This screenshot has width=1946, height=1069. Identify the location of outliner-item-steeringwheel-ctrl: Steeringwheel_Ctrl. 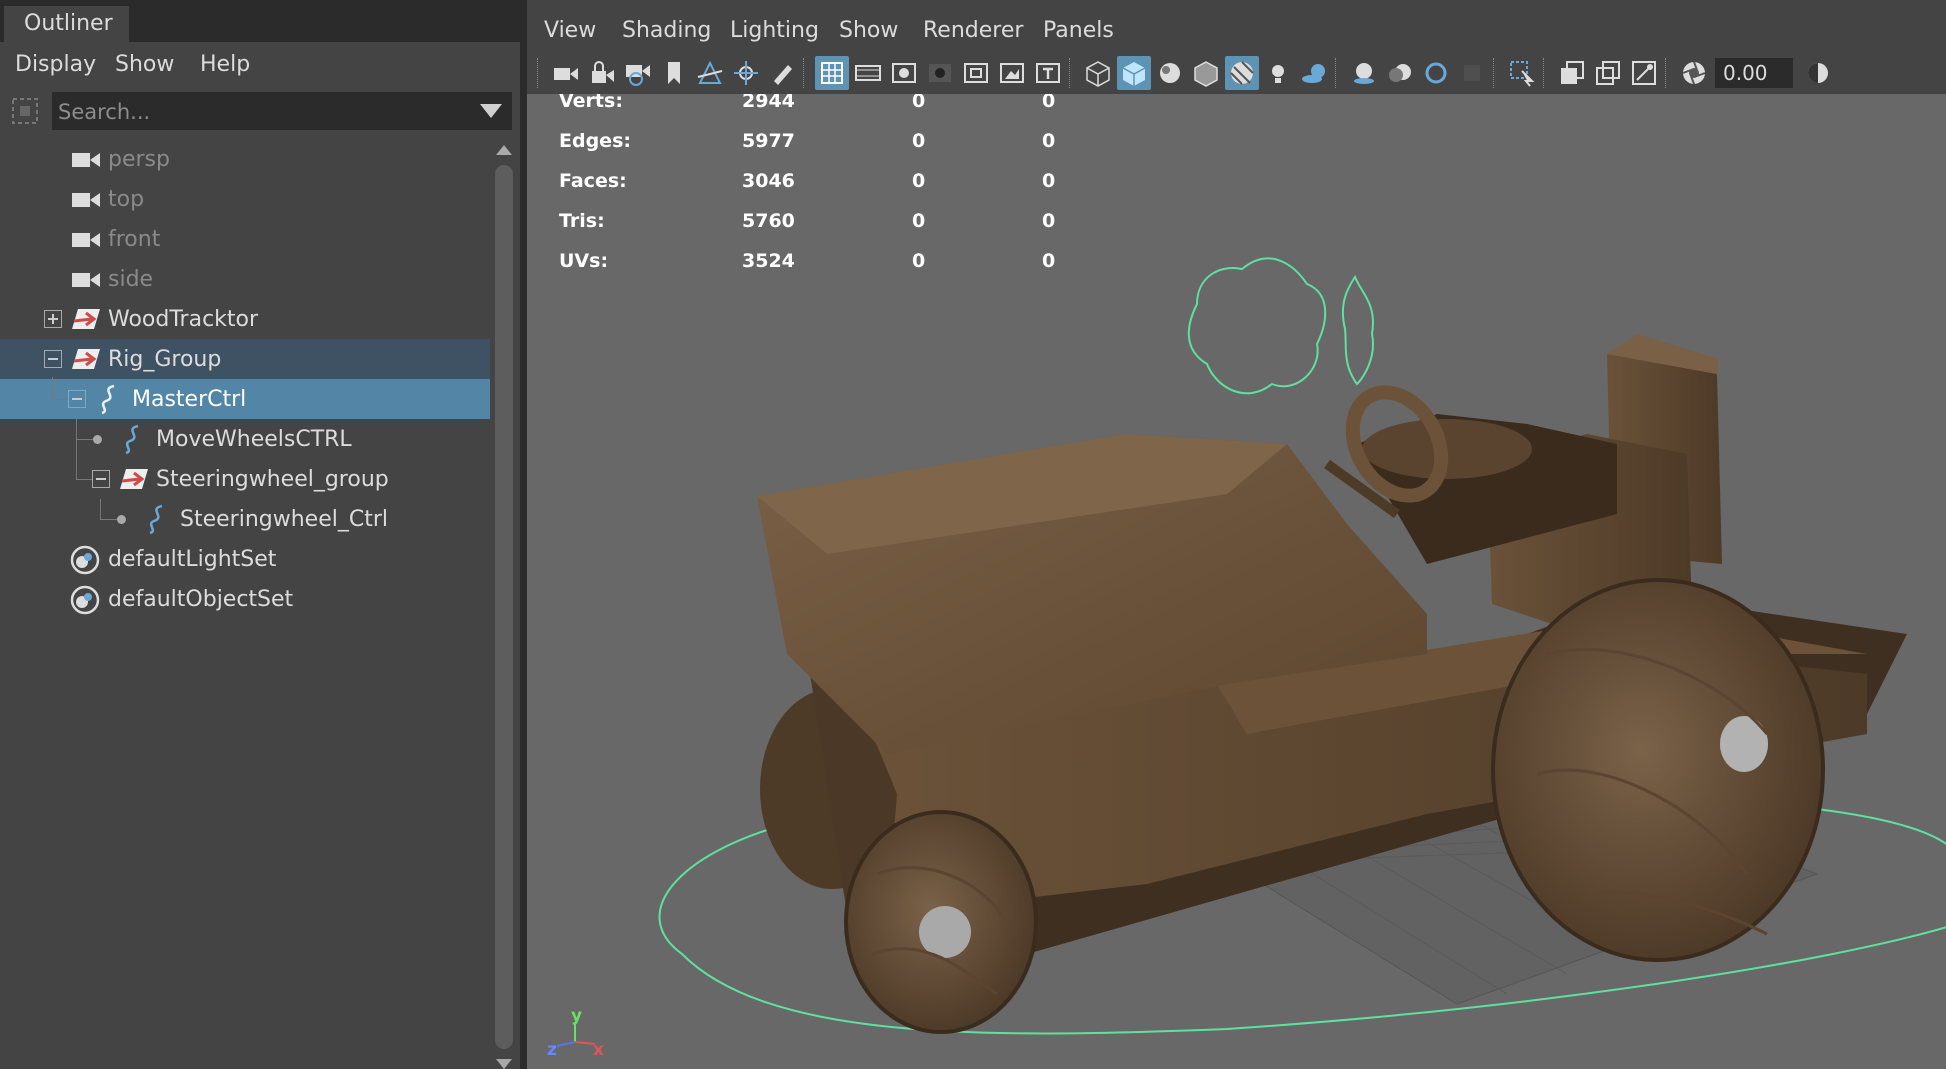
(245, 519).